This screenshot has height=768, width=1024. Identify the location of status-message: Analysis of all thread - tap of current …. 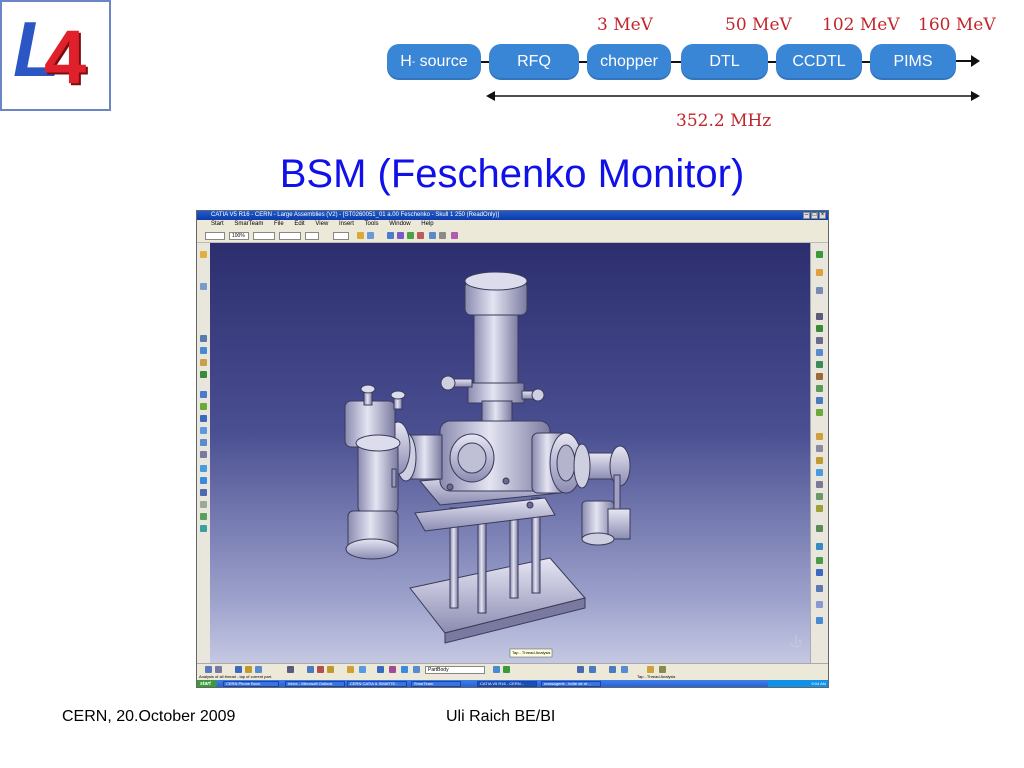
(236, 676).